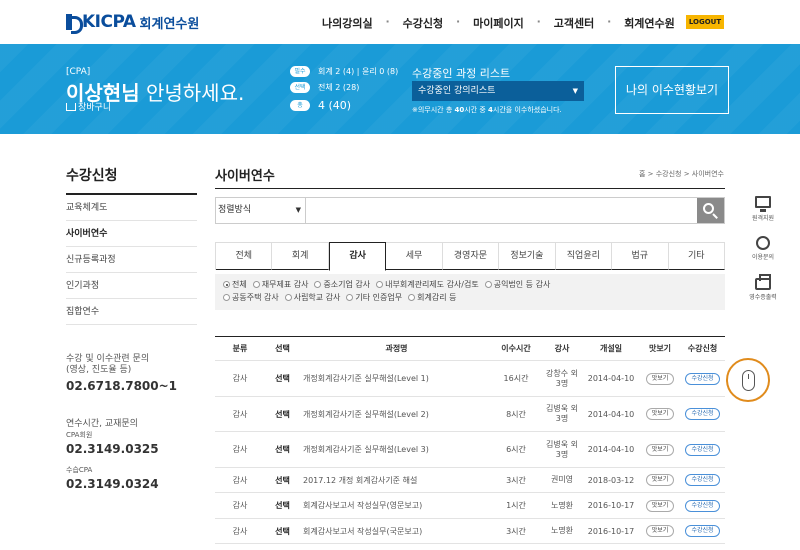 The height and width of the screenshot is (550, 800). Describe the element at coordinates (702, 348) in the screenshot. I see `header-apply: 수강신청` at that location.